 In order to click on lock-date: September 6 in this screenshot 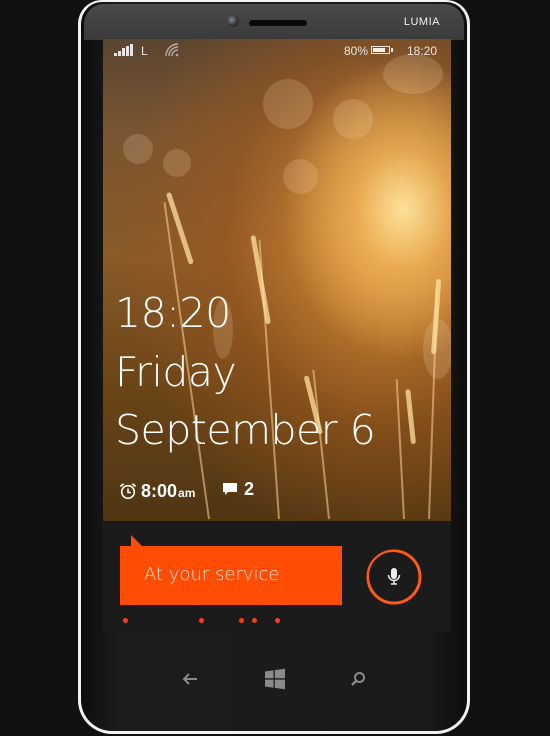, I will do `click(245, 430)`.